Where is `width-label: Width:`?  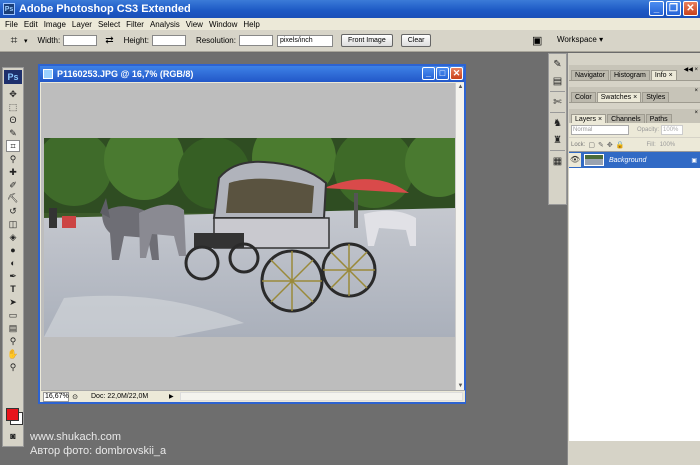 width-label: Width: is located at coordinates (49, 40).